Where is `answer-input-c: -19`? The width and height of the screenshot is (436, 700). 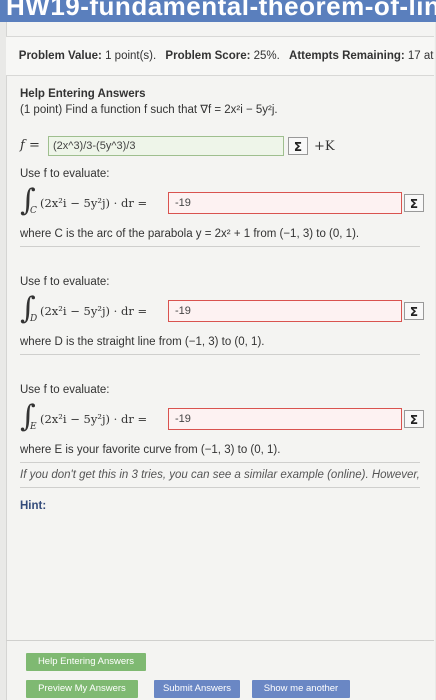
answer-input-c: -19 is located at coordinates (285, 203).